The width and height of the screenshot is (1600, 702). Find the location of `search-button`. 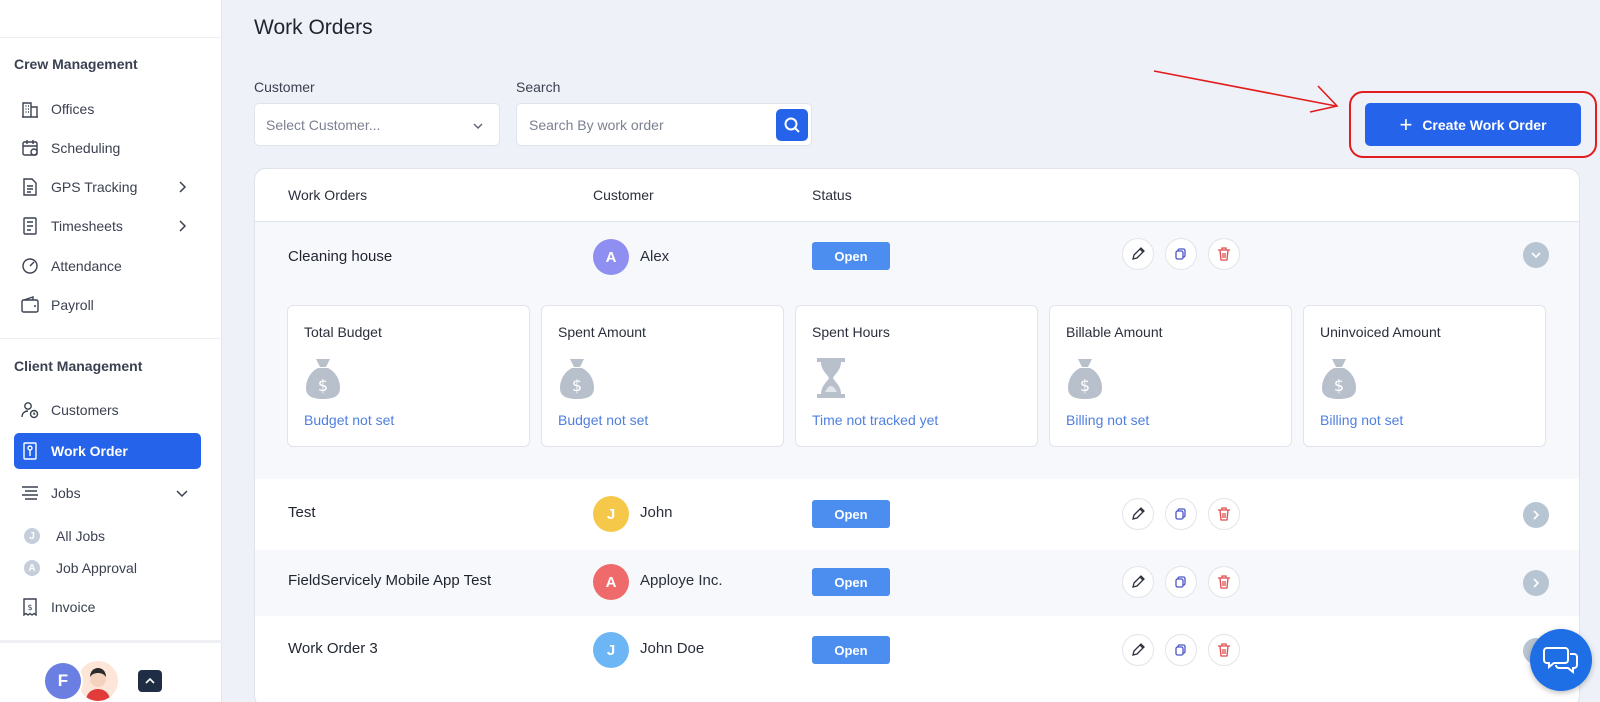

search-button is located at coordinates (792, 125).